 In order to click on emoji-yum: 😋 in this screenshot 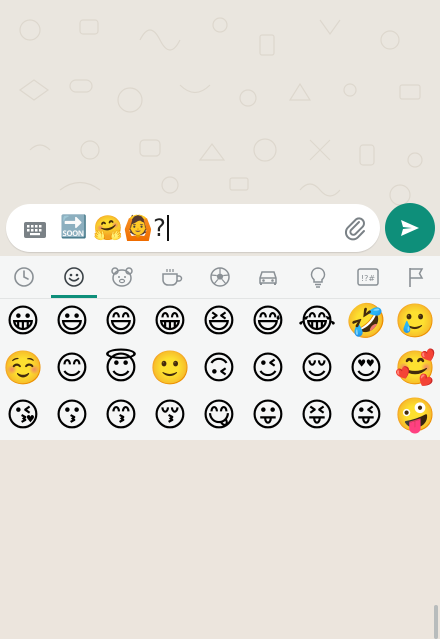, I will do `click(219, 415)`.